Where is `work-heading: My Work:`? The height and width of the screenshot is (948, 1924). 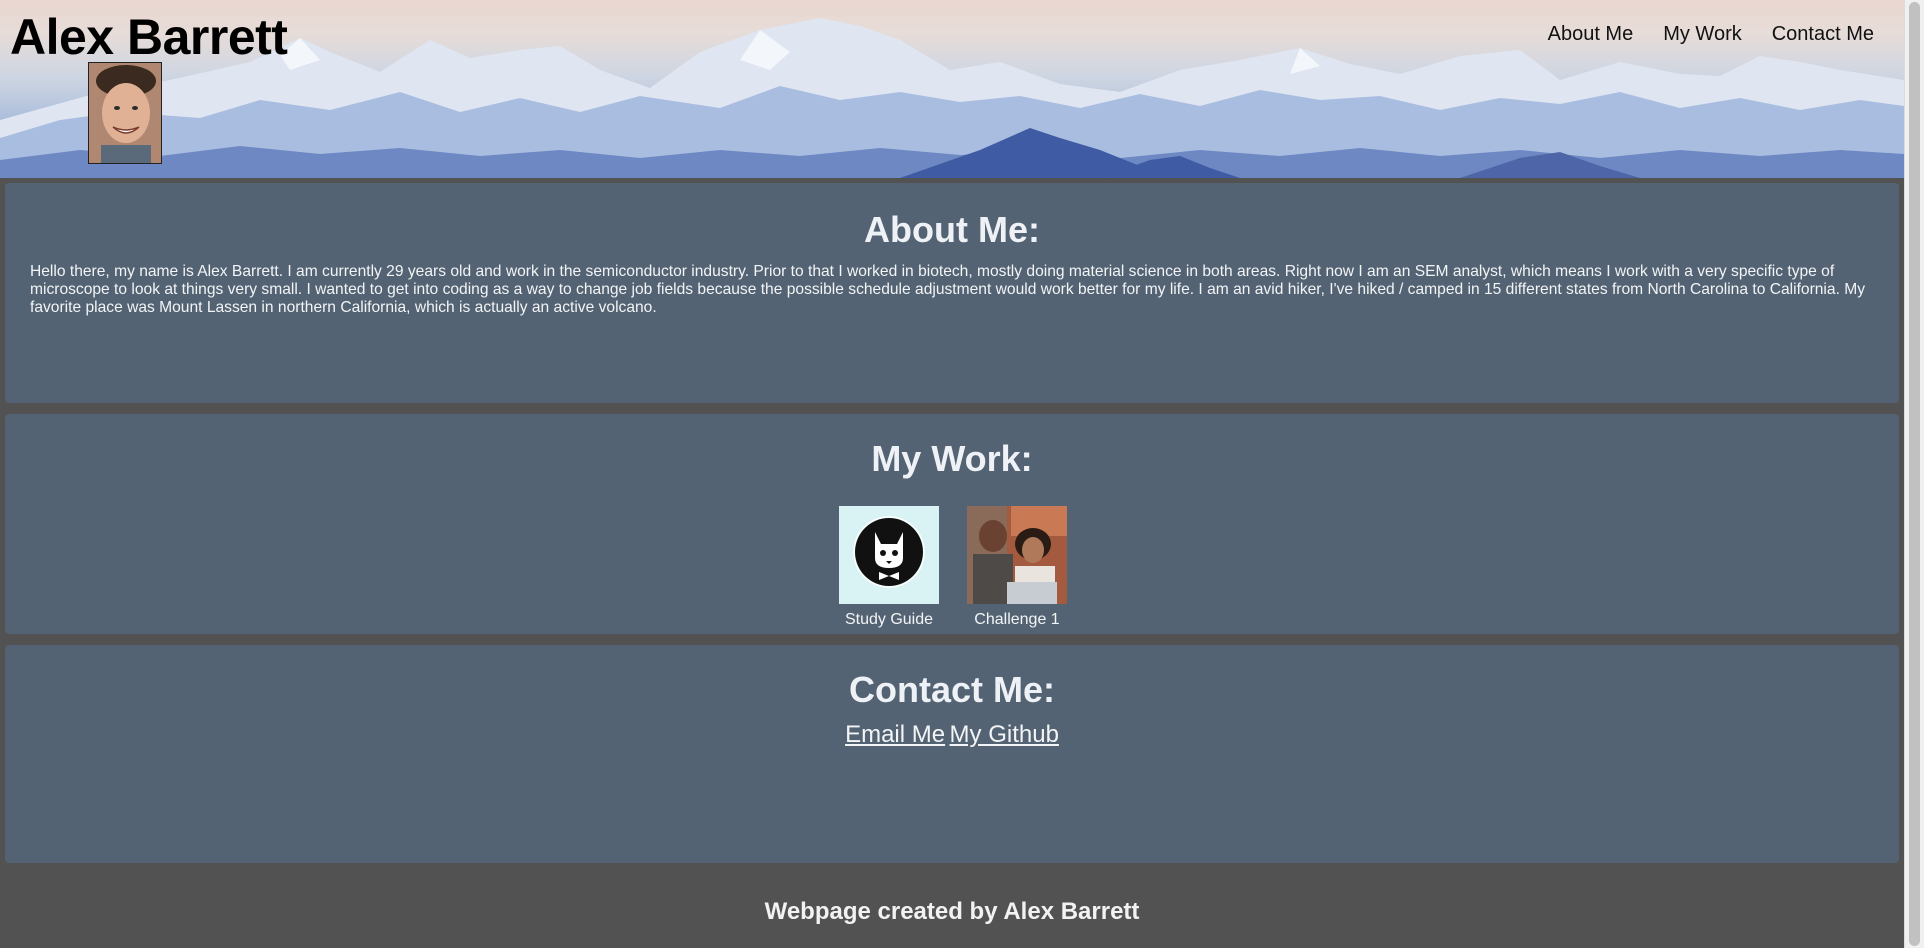
work-heading: My Work: is located at coordinates (952, 458).